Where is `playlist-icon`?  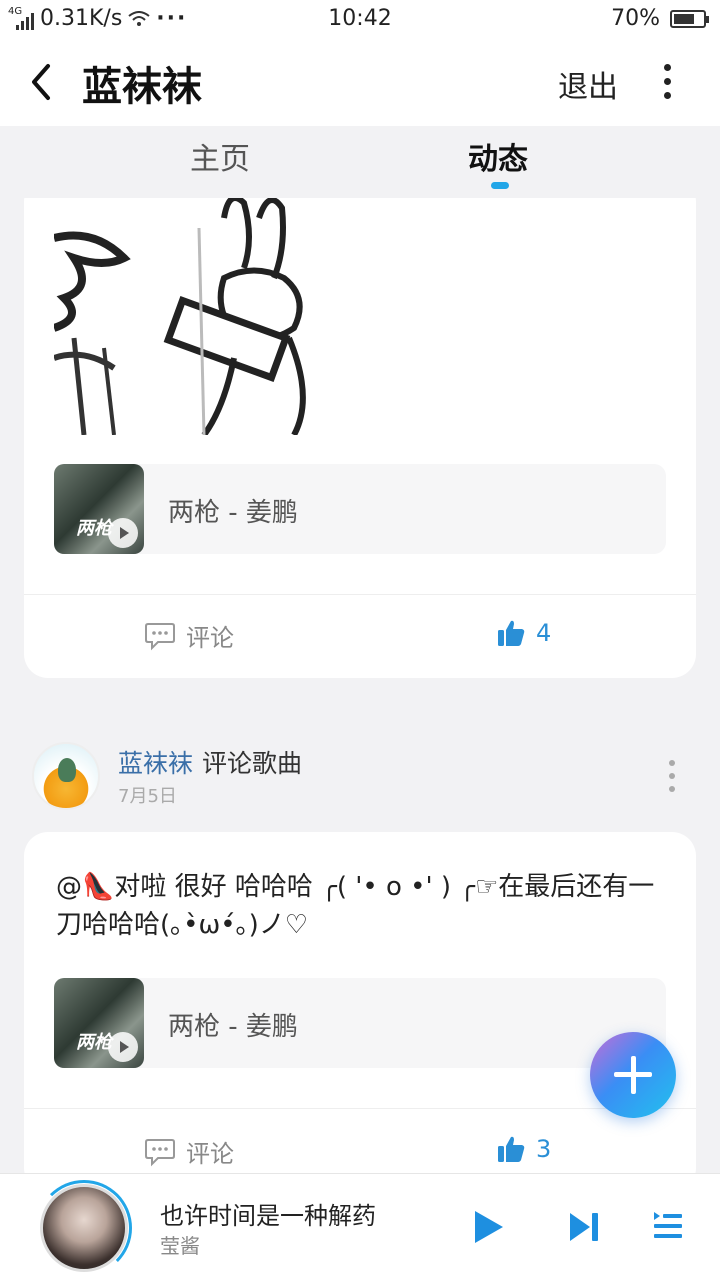
playlist-icon is located at coordinates (668, 1226).